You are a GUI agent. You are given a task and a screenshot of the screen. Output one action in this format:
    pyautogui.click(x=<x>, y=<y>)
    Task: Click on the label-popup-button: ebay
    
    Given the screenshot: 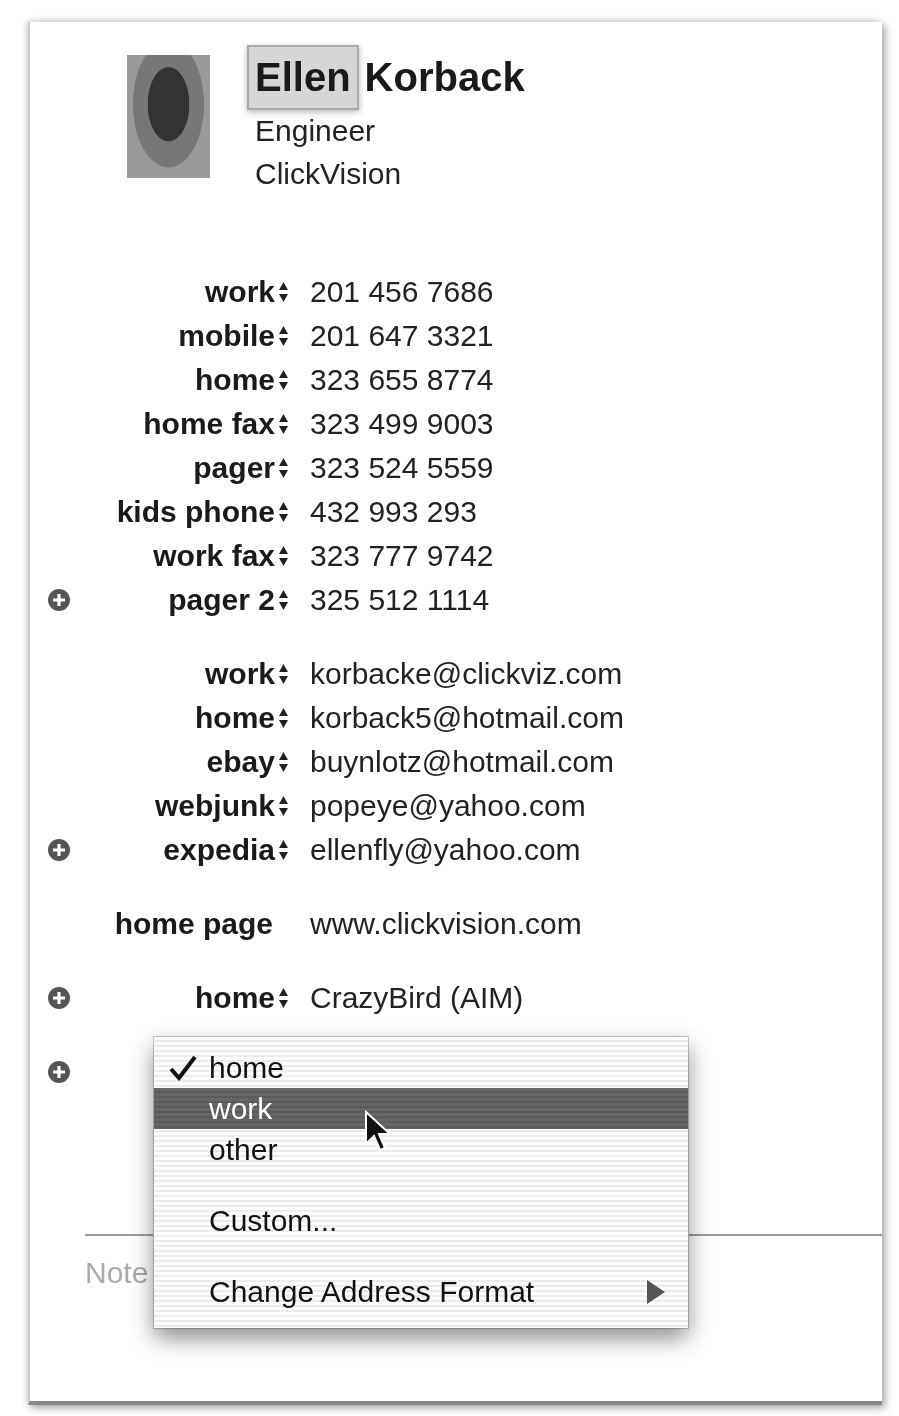 What is the action you would take?
    pyautogui.click(x=247, y=762)
    